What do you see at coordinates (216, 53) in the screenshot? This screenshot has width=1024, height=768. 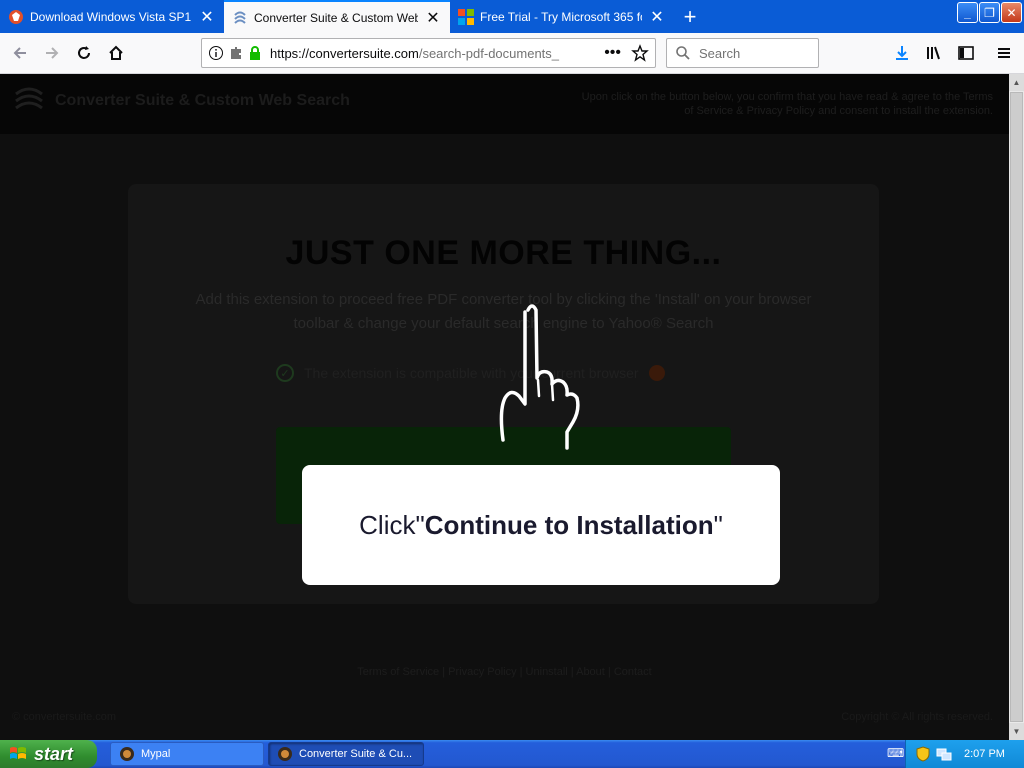 I see `info-icon` at bounding box center [216, 53].